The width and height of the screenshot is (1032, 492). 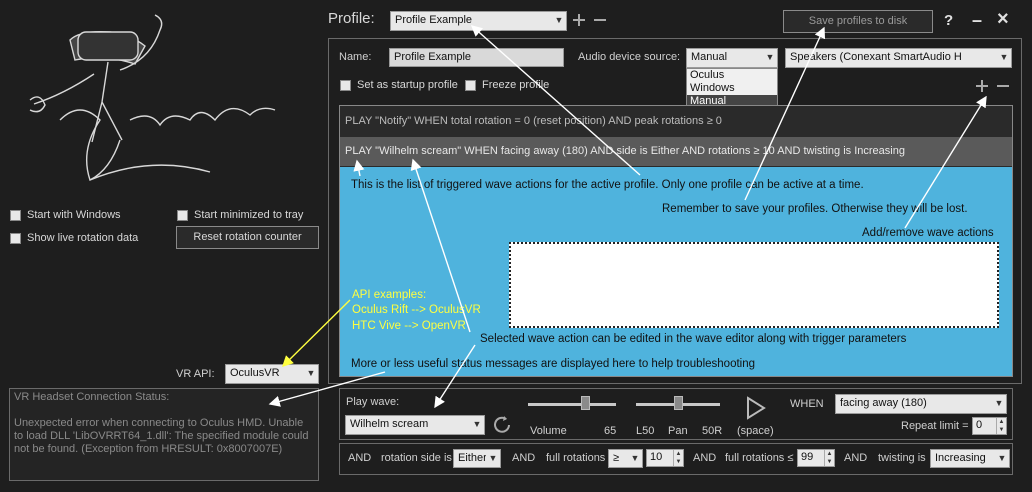 I want to click on remove-action-icon, so click(x=1003, y=86).